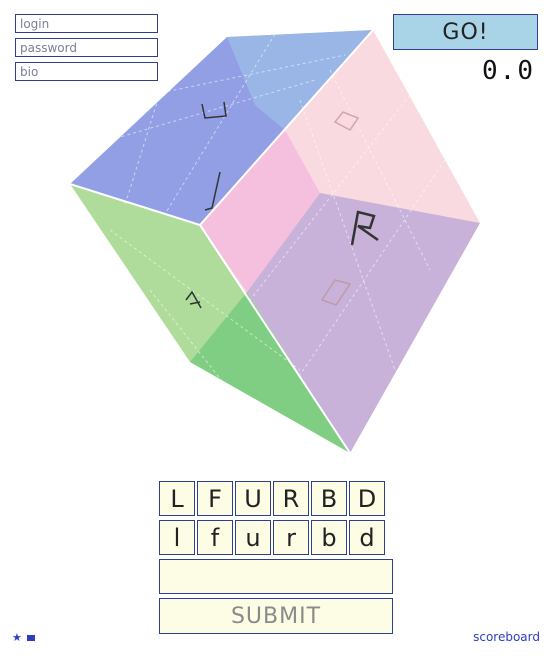  I want to click on key-l: l, so click(177, 537).